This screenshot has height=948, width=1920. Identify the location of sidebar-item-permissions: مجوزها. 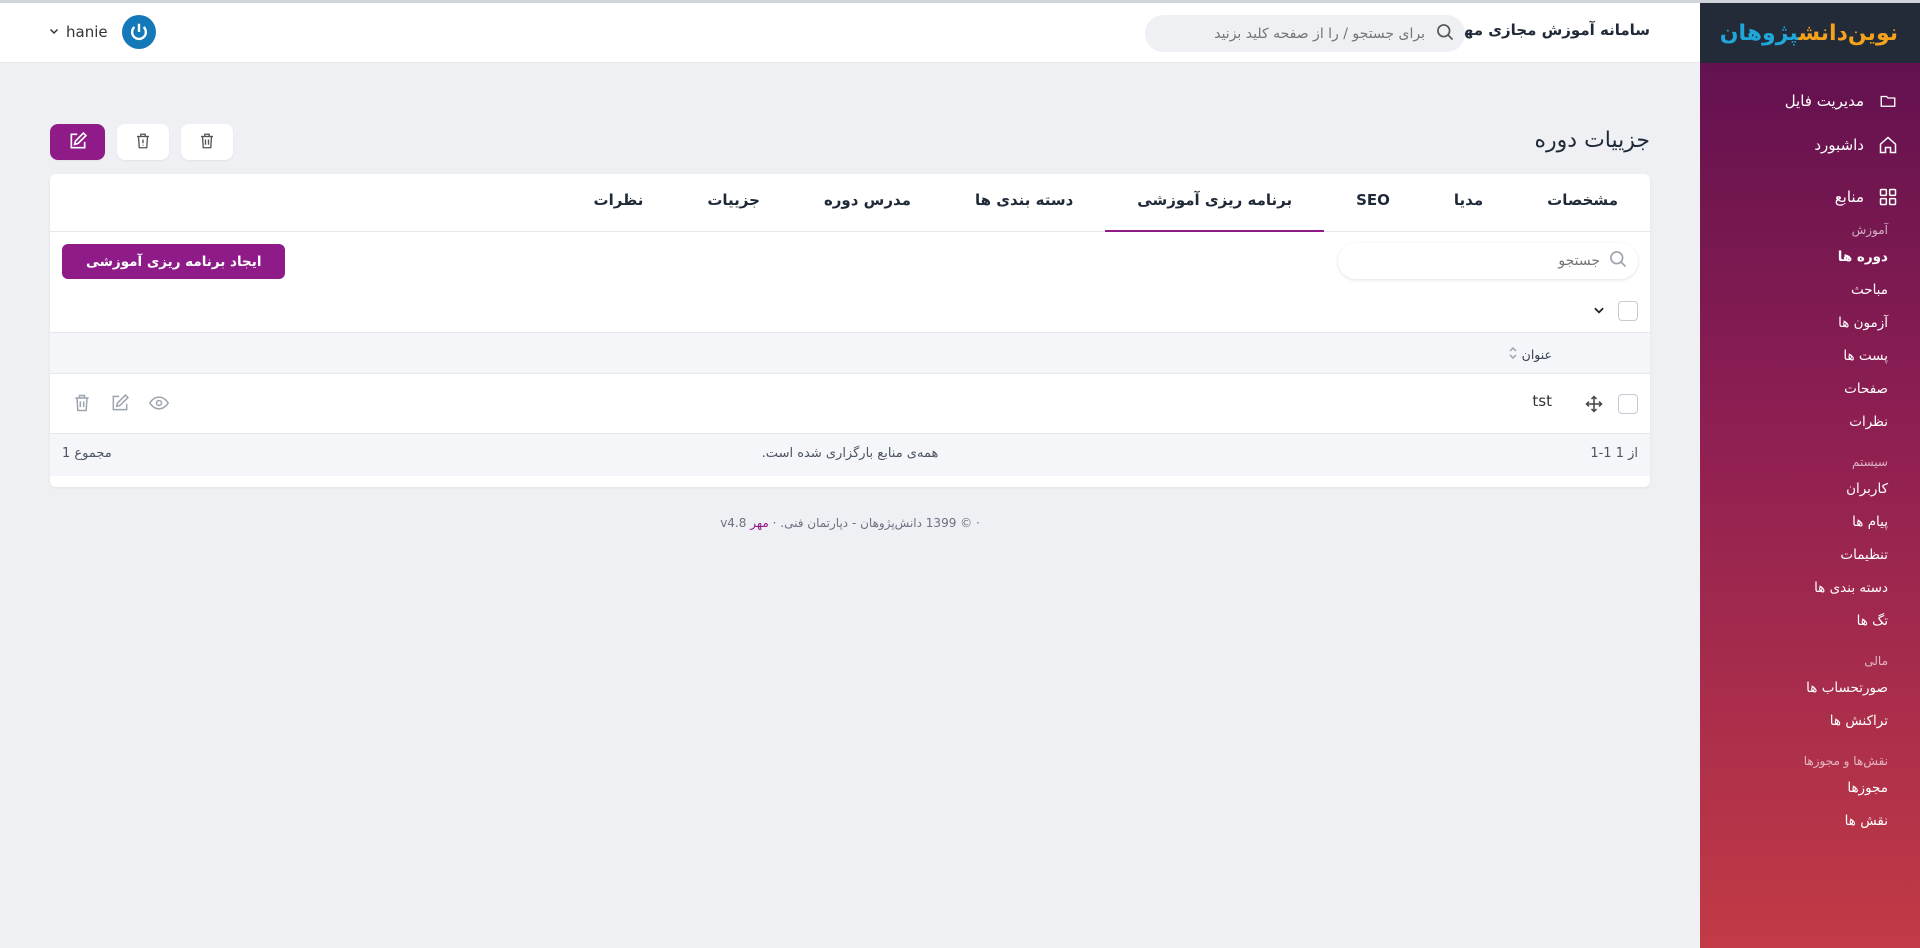
(1810, 788).